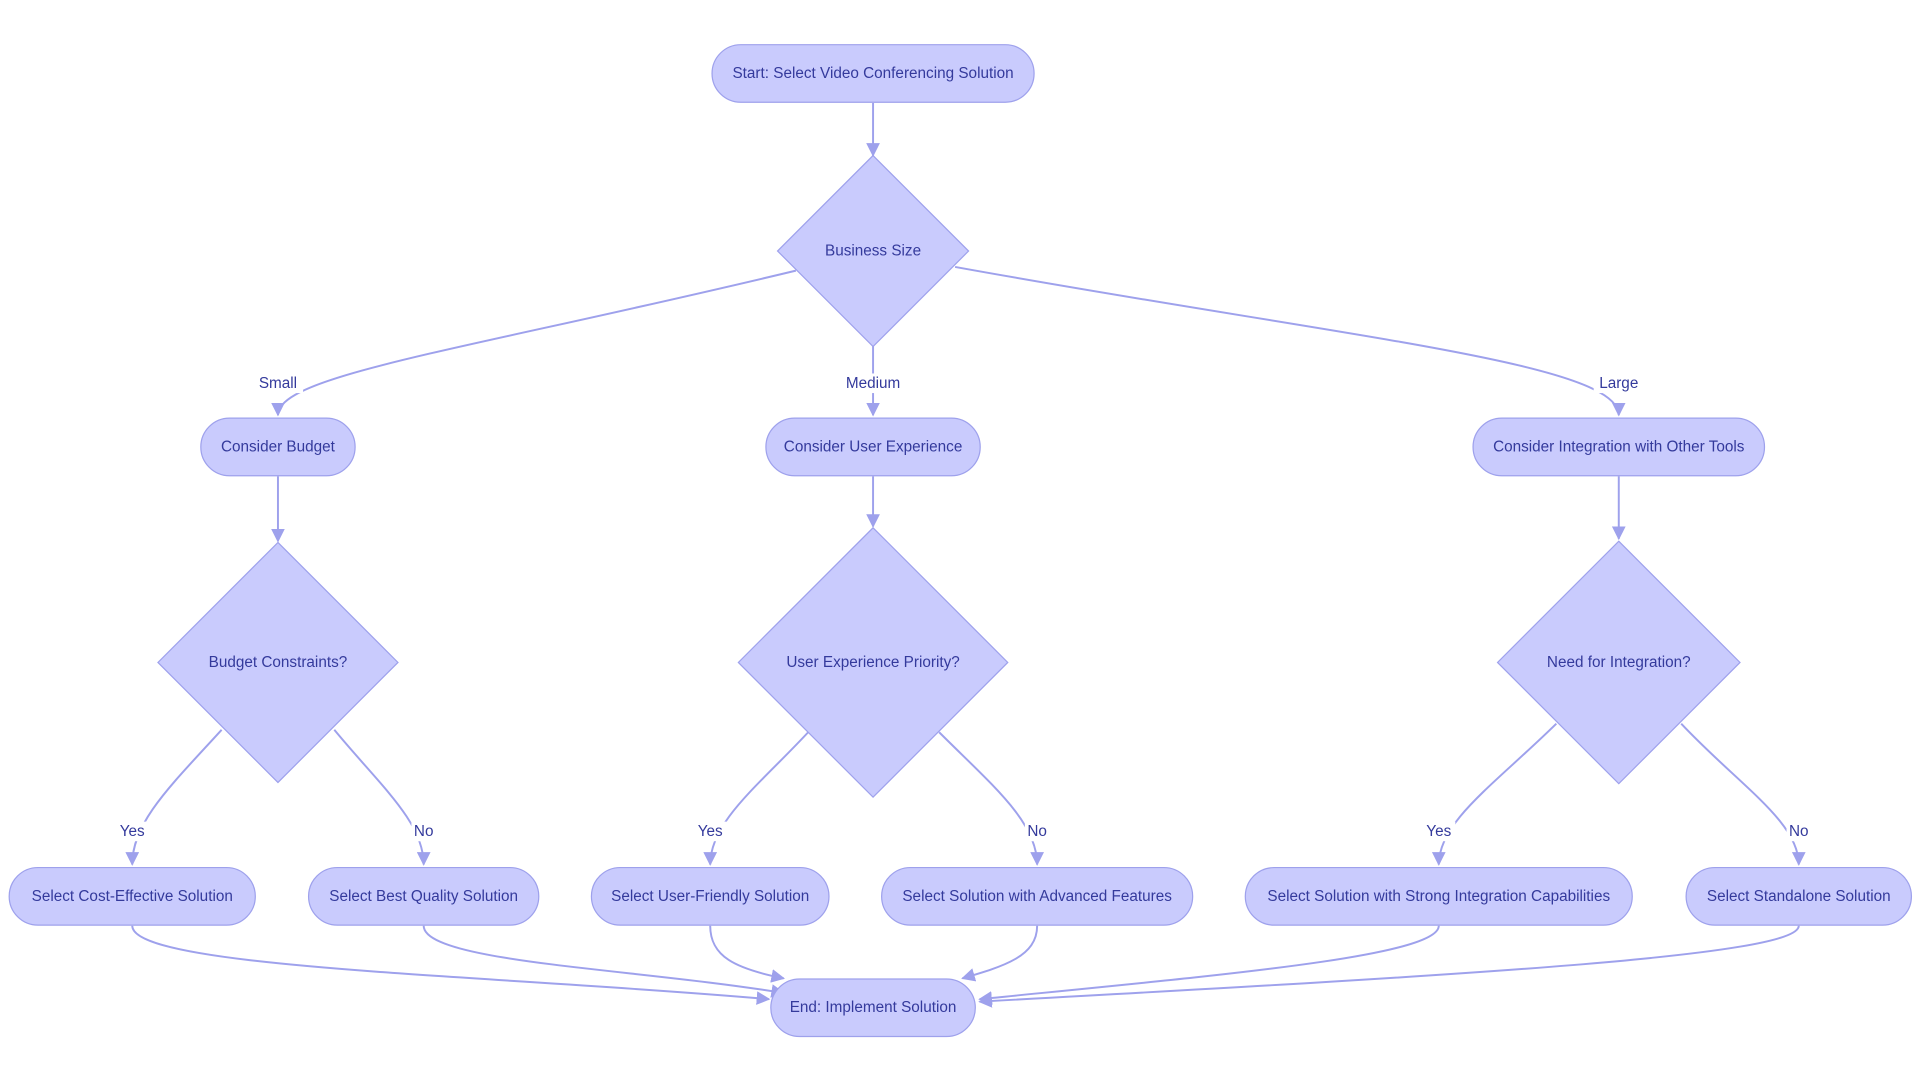 This screenshot has height=1080, width=1920. I want to click on edge-budgetq-quality, so click(382, 797).